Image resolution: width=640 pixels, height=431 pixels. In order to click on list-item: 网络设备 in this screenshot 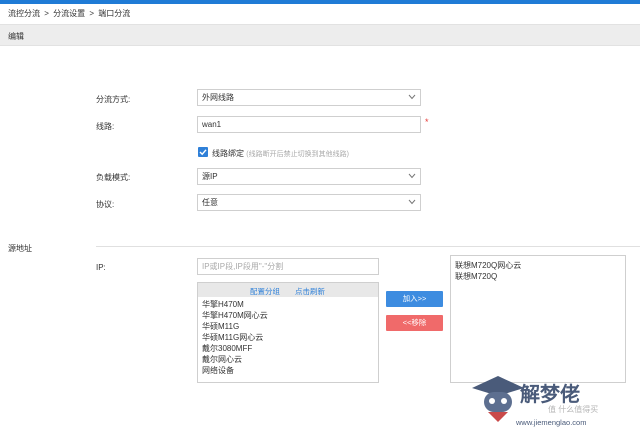, I will do `click(218, 370)`.